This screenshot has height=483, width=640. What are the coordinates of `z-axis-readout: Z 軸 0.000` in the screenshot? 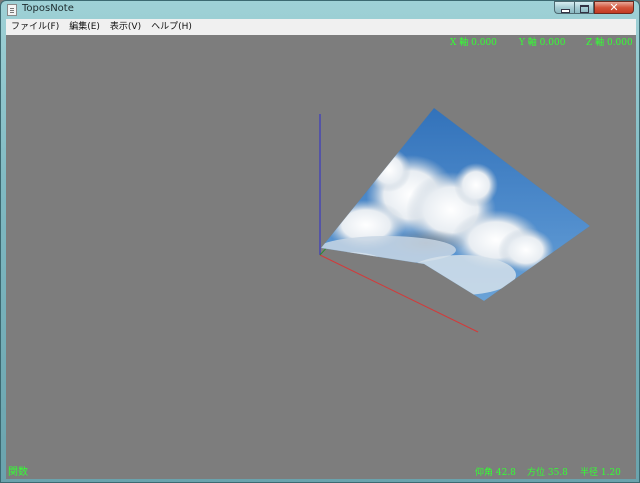 It's located at (609, 42).